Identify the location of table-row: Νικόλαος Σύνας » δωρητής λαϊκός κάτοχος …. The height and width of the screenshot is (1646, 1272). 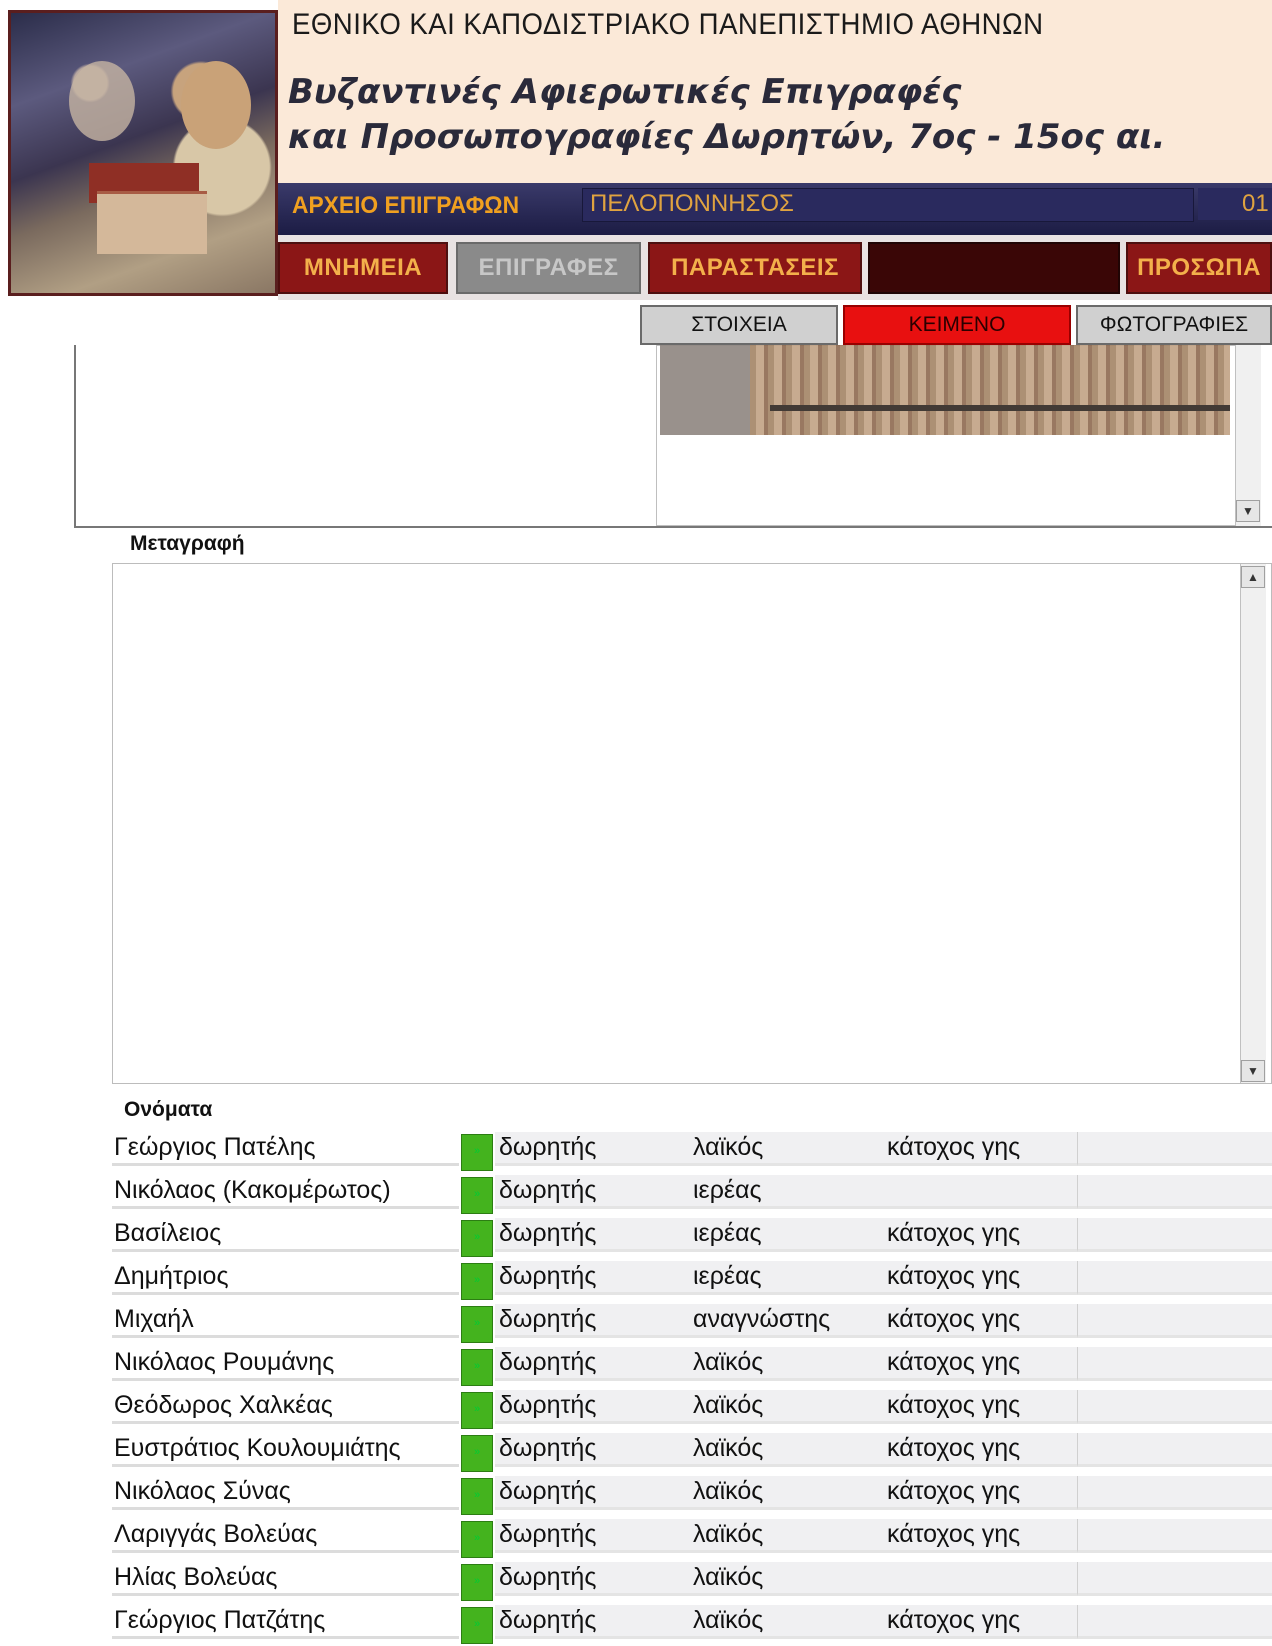
(692, 1495).